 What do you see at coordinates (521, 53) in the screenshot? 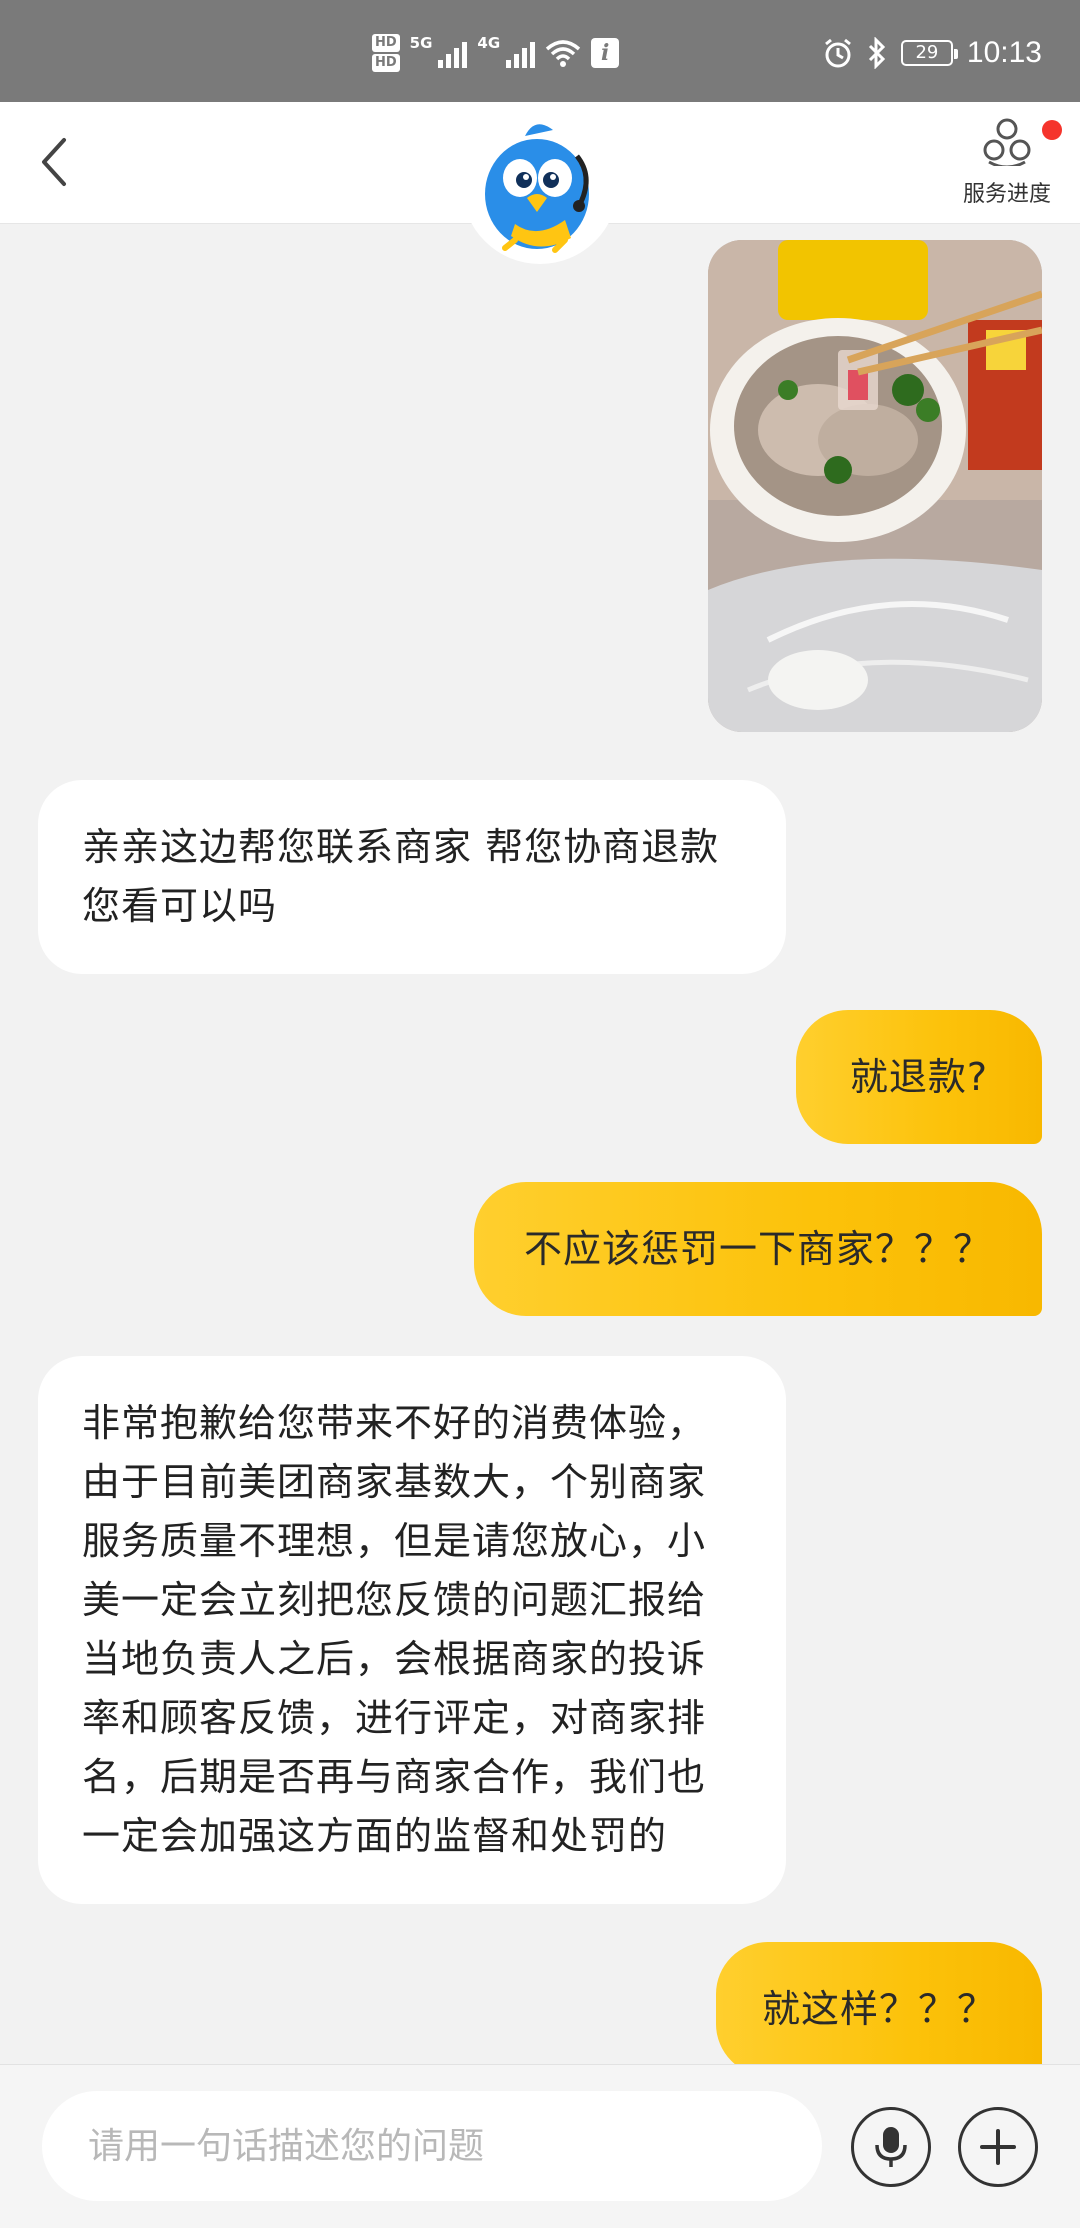
I see `signal2-icon` at bounding box center [521, 53].